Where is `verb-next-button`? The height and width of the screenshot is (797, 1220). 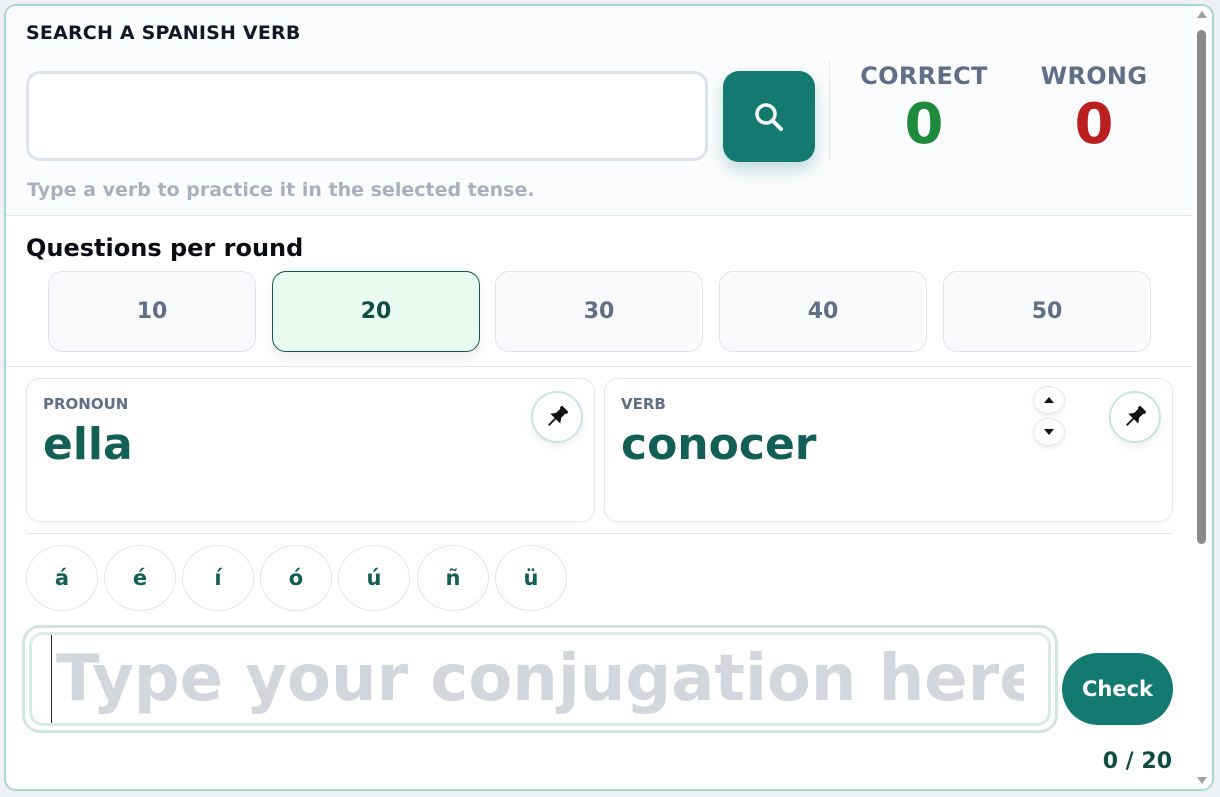
verb-next-button is located at coordinates (1049, 432).